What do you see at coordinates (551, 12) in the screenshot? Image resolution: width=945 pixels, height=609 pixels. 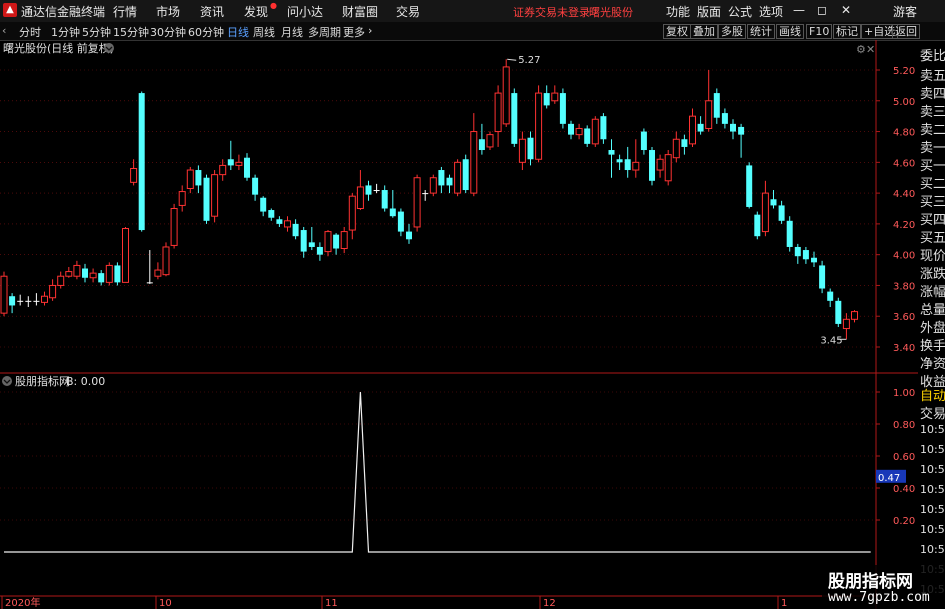 I see `login-notice: 证券交易未登录` at bounding box center [551, 12].